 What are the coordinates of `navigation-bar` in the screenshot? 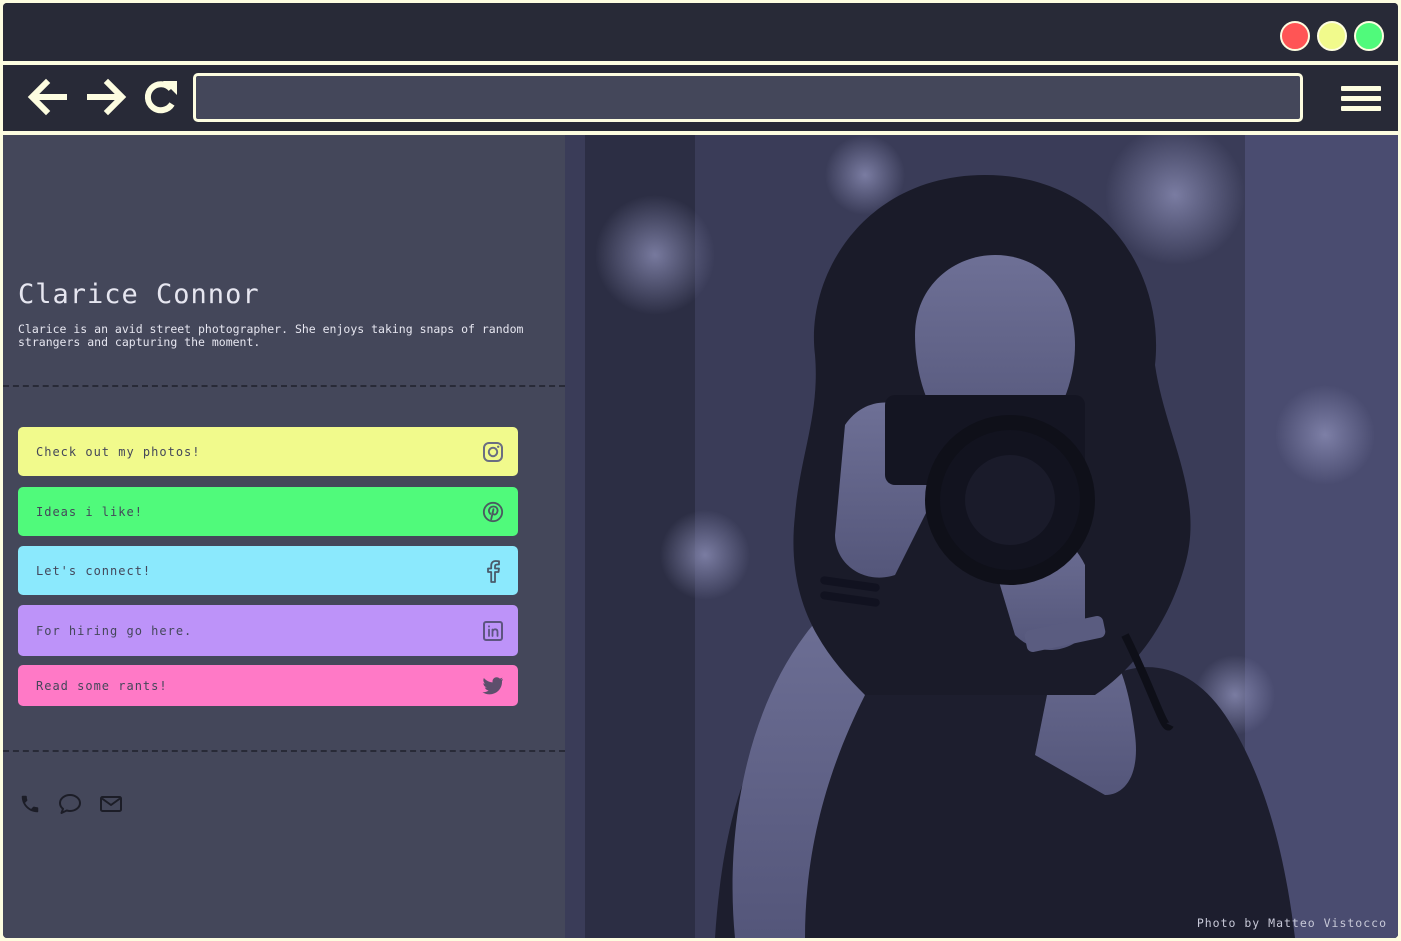 It's located at (700, 98).